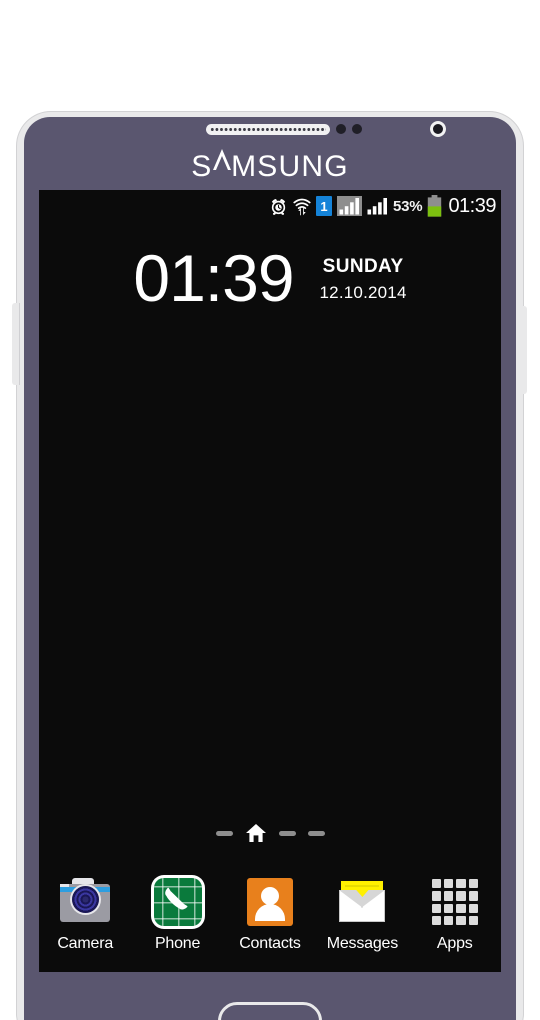 This screenshot has height=1020, width=540. I want to click on dock-label-contacts: Contacts, so click(270, 943).